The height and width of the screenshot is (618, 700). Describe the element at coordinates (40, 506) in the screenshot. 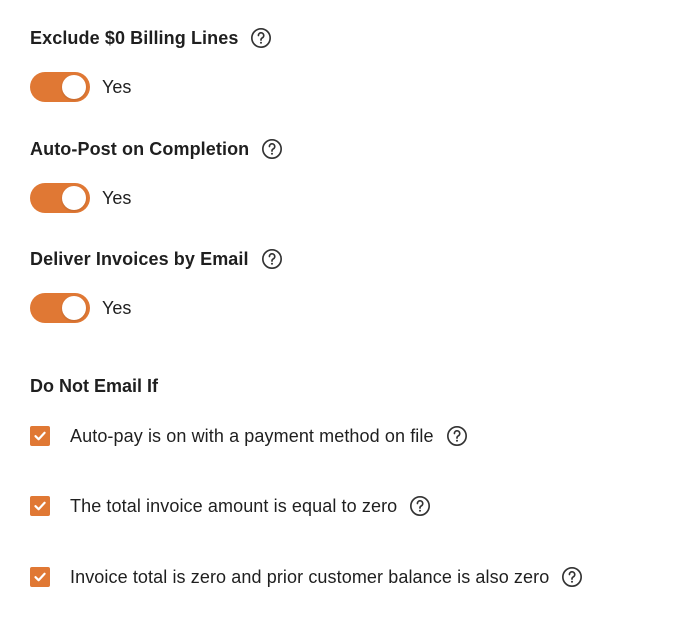

I see `zero-total-checkbox` at that location.